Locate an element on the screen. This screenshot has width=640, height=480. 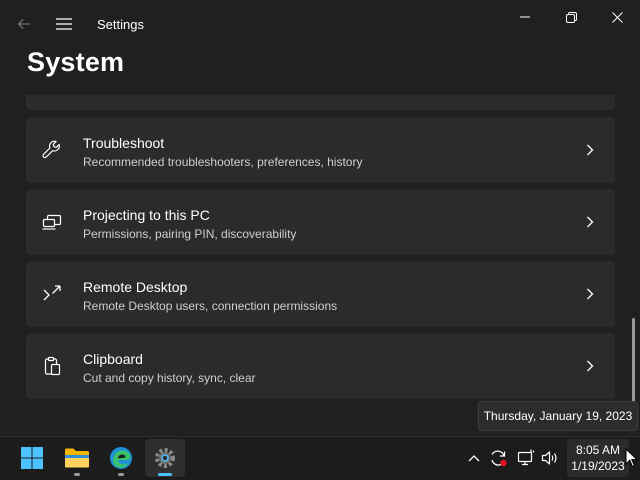
volume-icon is located at coordinates (550, 458).